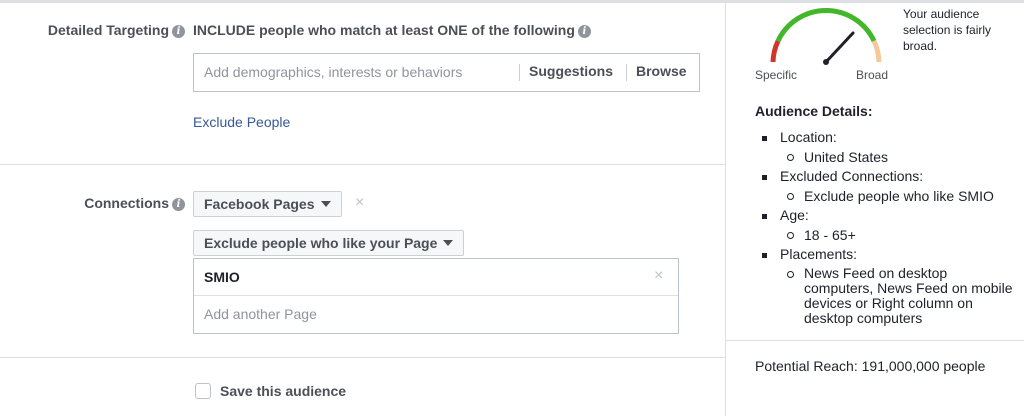  Describe the element at coordinates (899, 196) in the screenshot. I see `detail-value-excluded: Exclude people who like SMIO` at that location.